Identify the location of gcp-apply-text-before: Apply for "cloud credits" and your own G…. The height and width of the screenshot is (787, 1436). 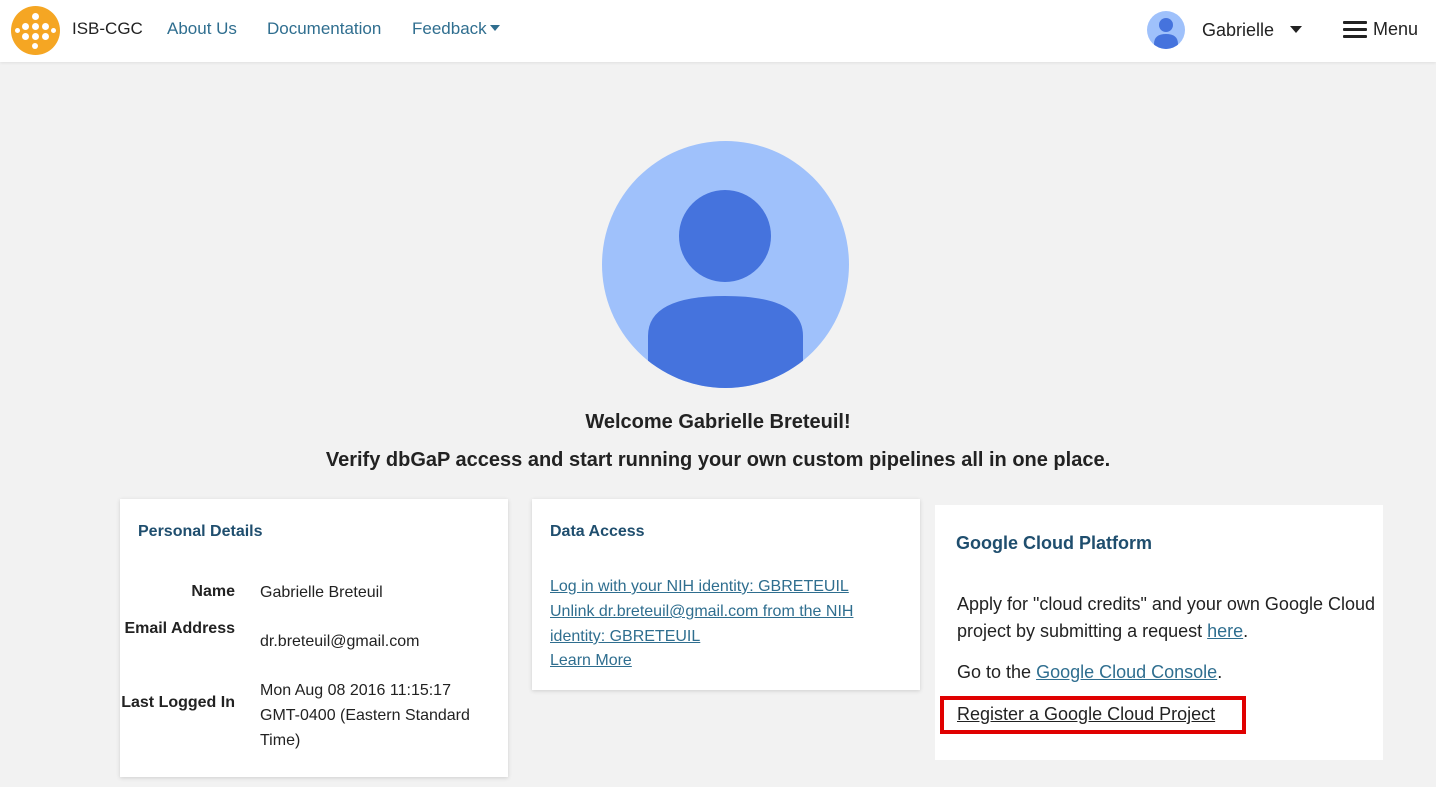
(1166, 617).